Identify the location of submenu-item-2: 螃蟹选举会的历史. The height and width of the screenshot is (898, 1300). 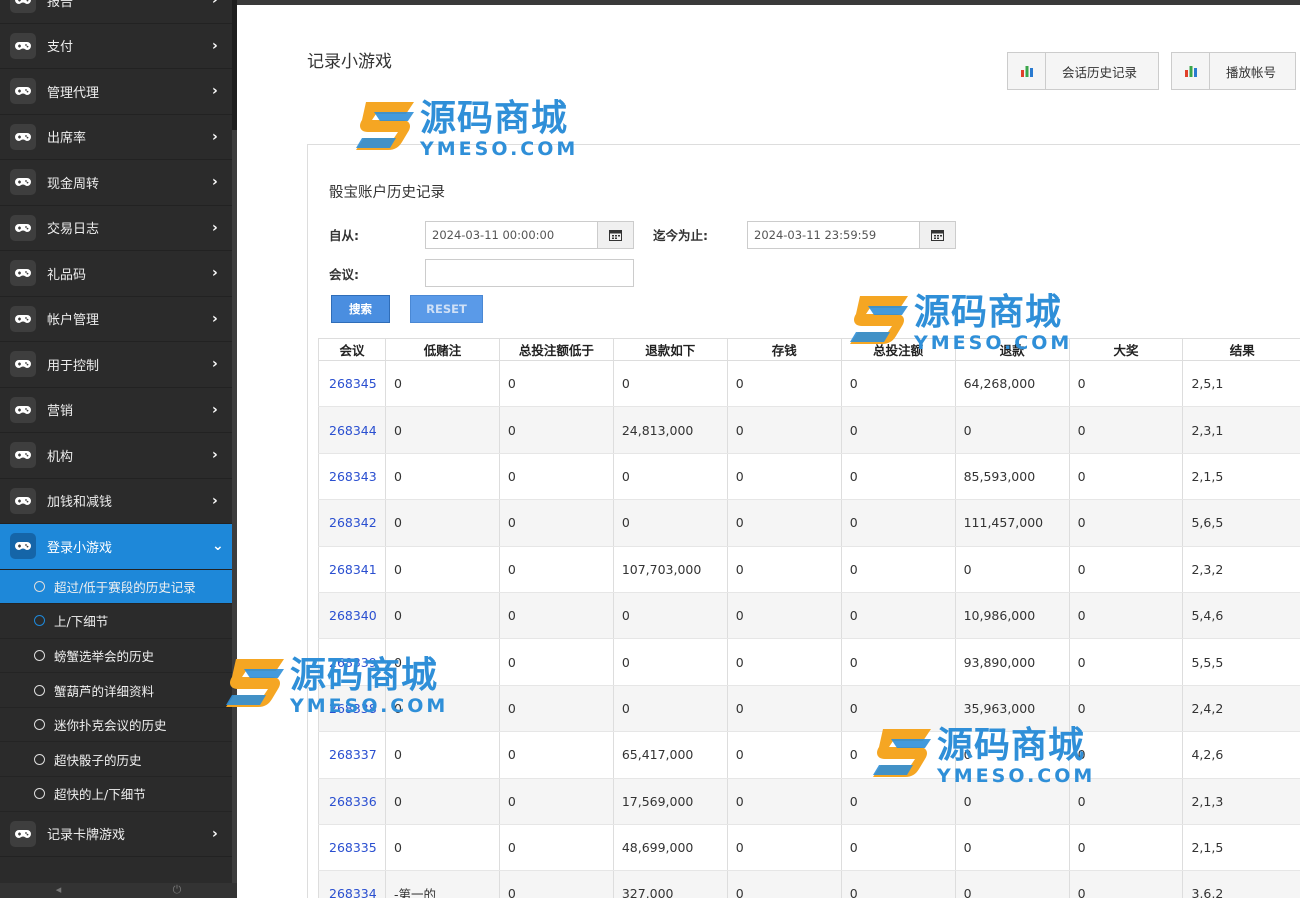
(116, 656).